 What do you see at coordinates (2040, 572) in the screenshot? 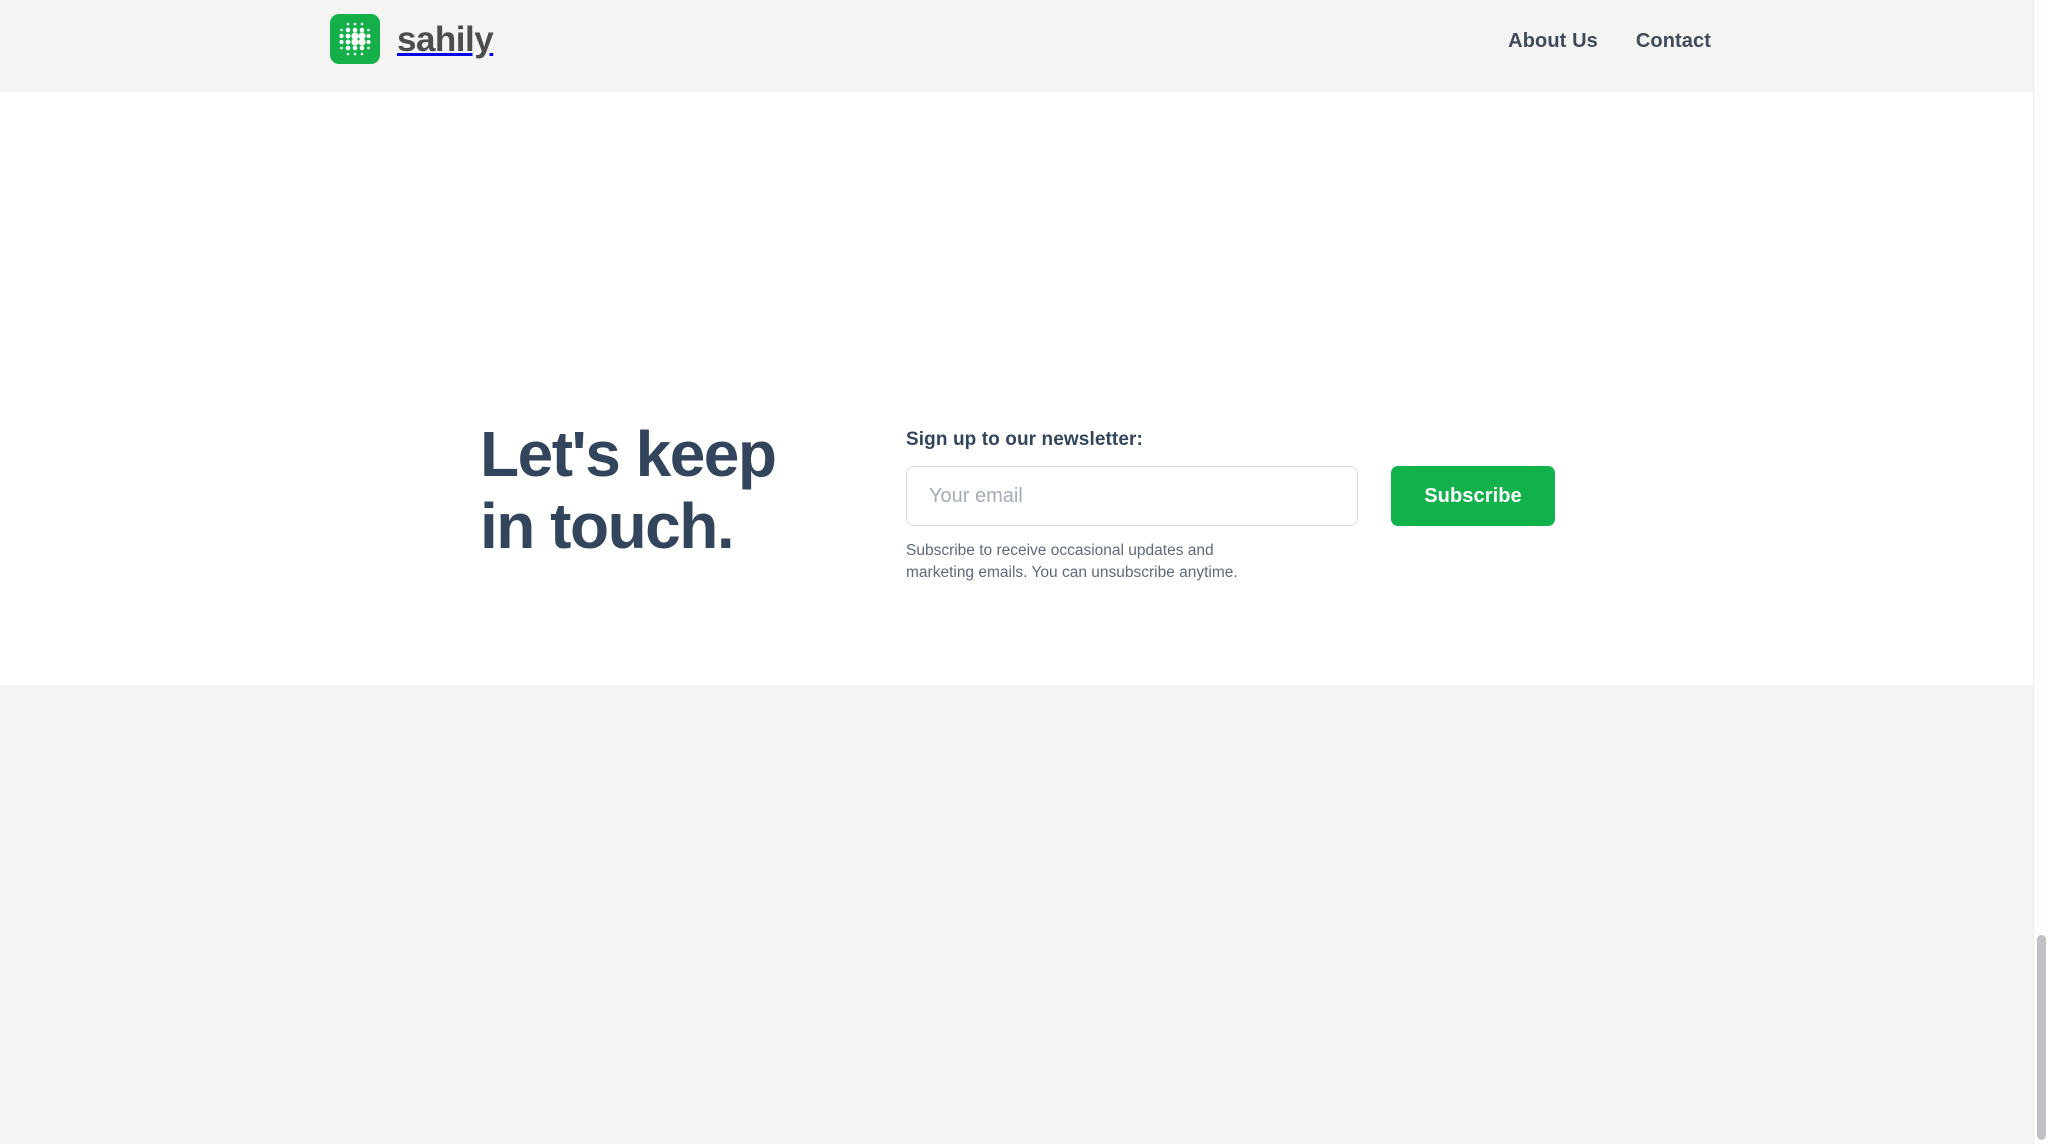
I see `page-scrollbar` at bounding box center [2040, 572].